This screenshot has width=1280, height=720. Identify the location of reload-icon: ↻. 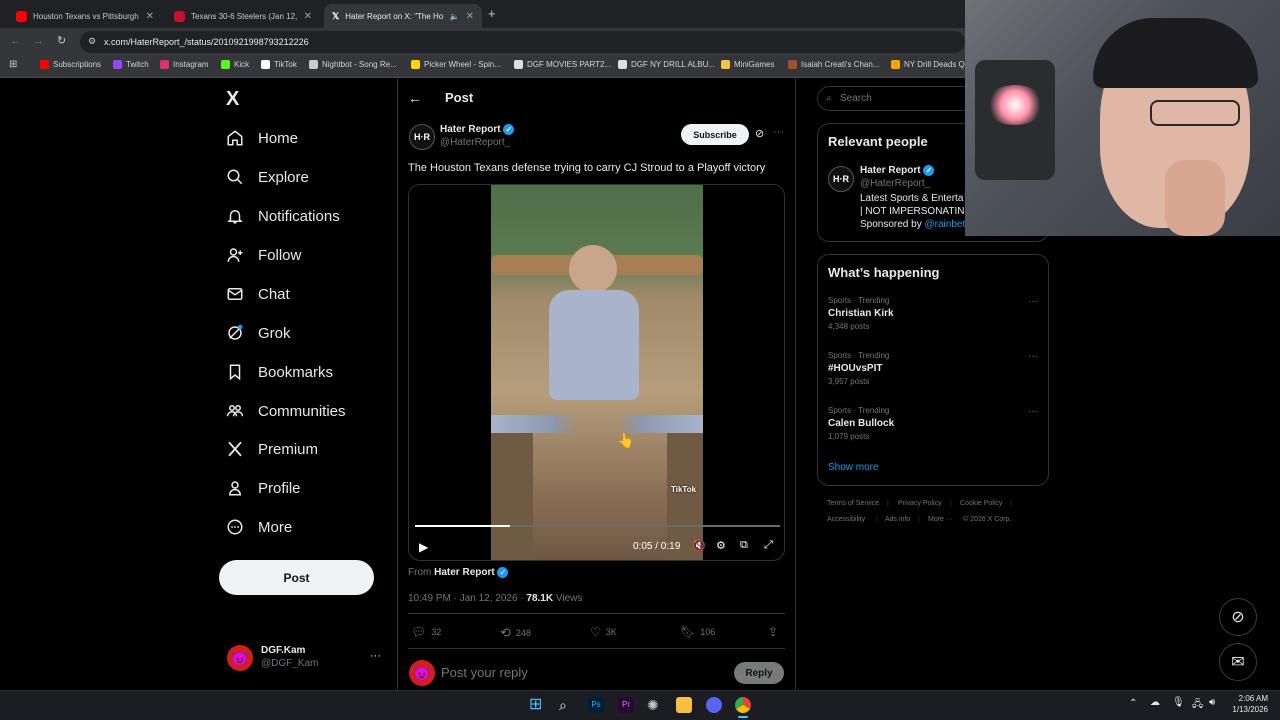
(61, 40).